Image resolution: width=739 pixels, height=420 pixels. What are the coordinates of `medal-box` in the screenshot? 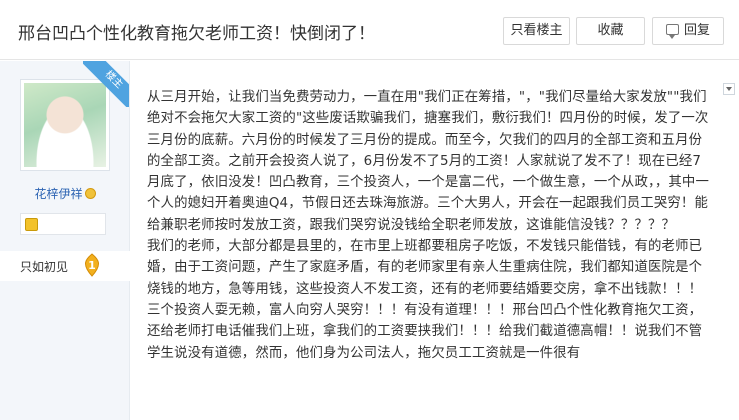 It's located at (63, 224).